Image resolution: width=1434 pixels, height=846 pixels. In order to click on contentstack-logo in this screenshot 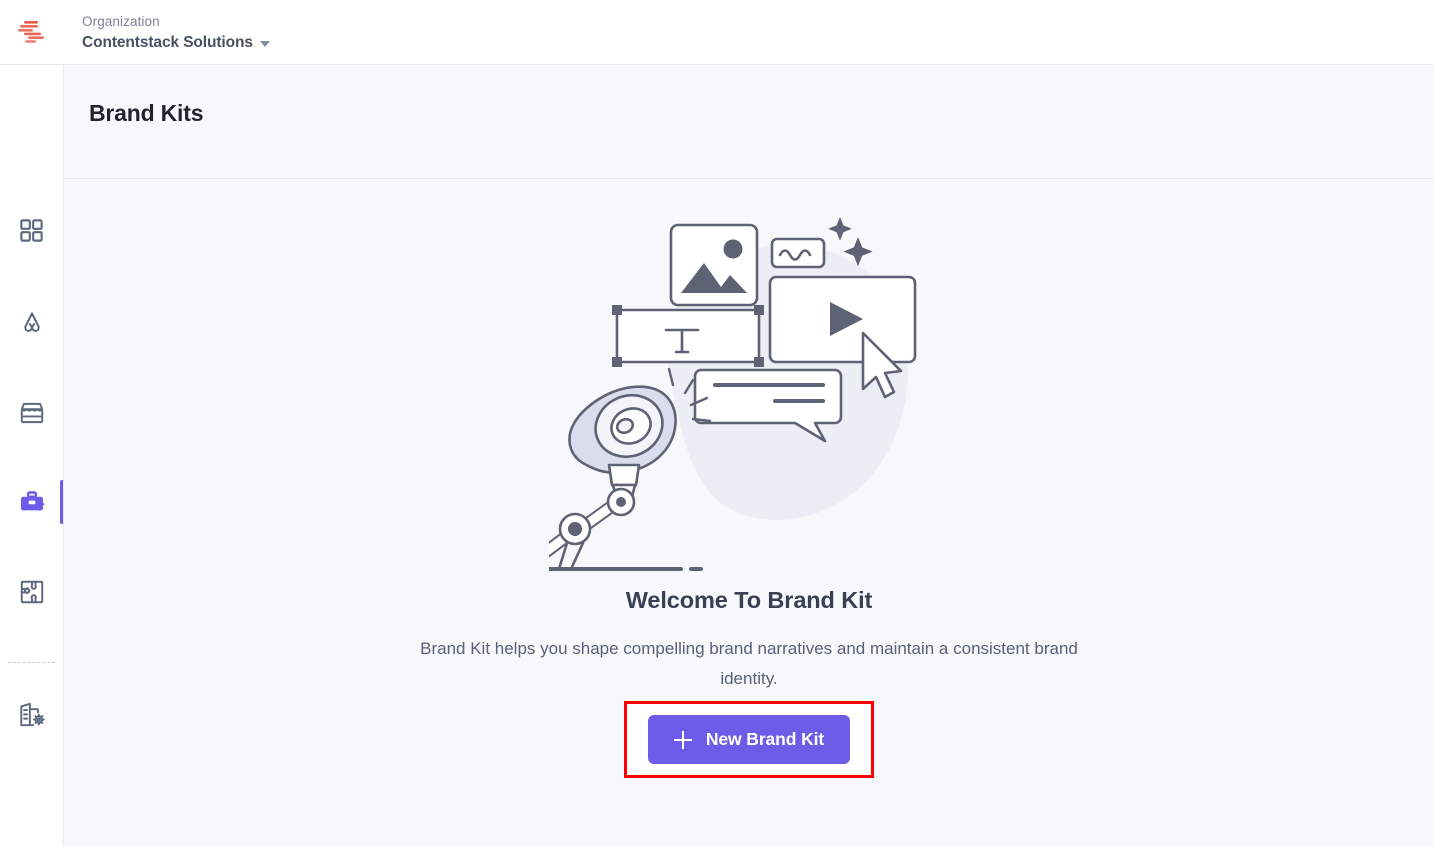, I will do `click(32, 32)`.